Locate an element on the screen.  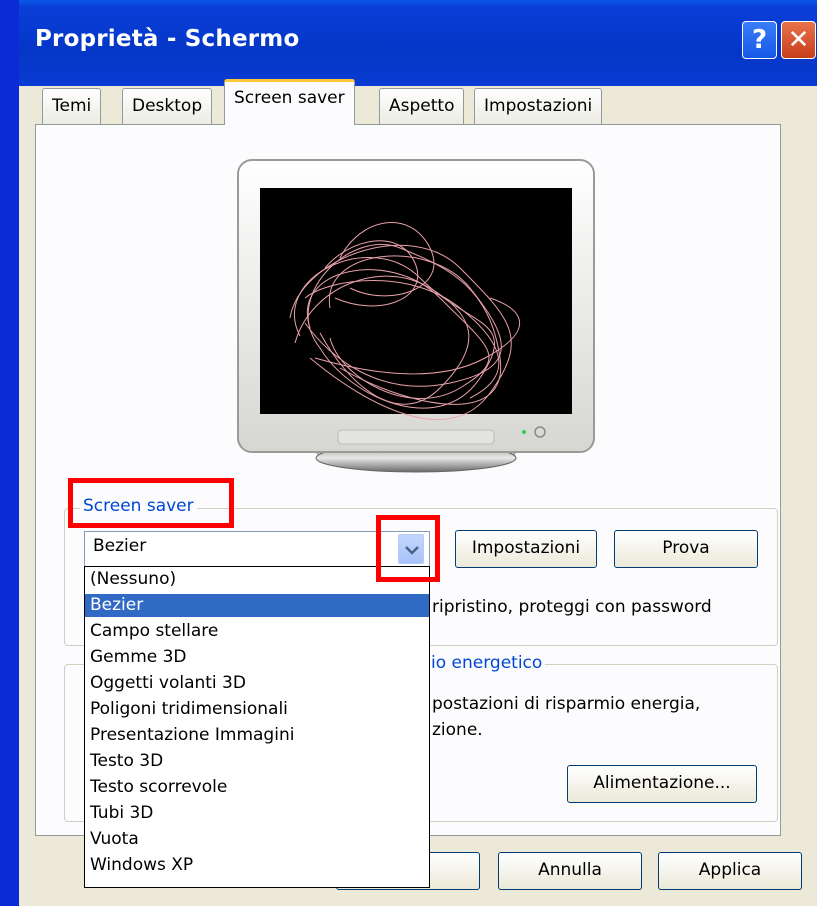
dropdown-option: Vuota is located at coordinates (257, 839).